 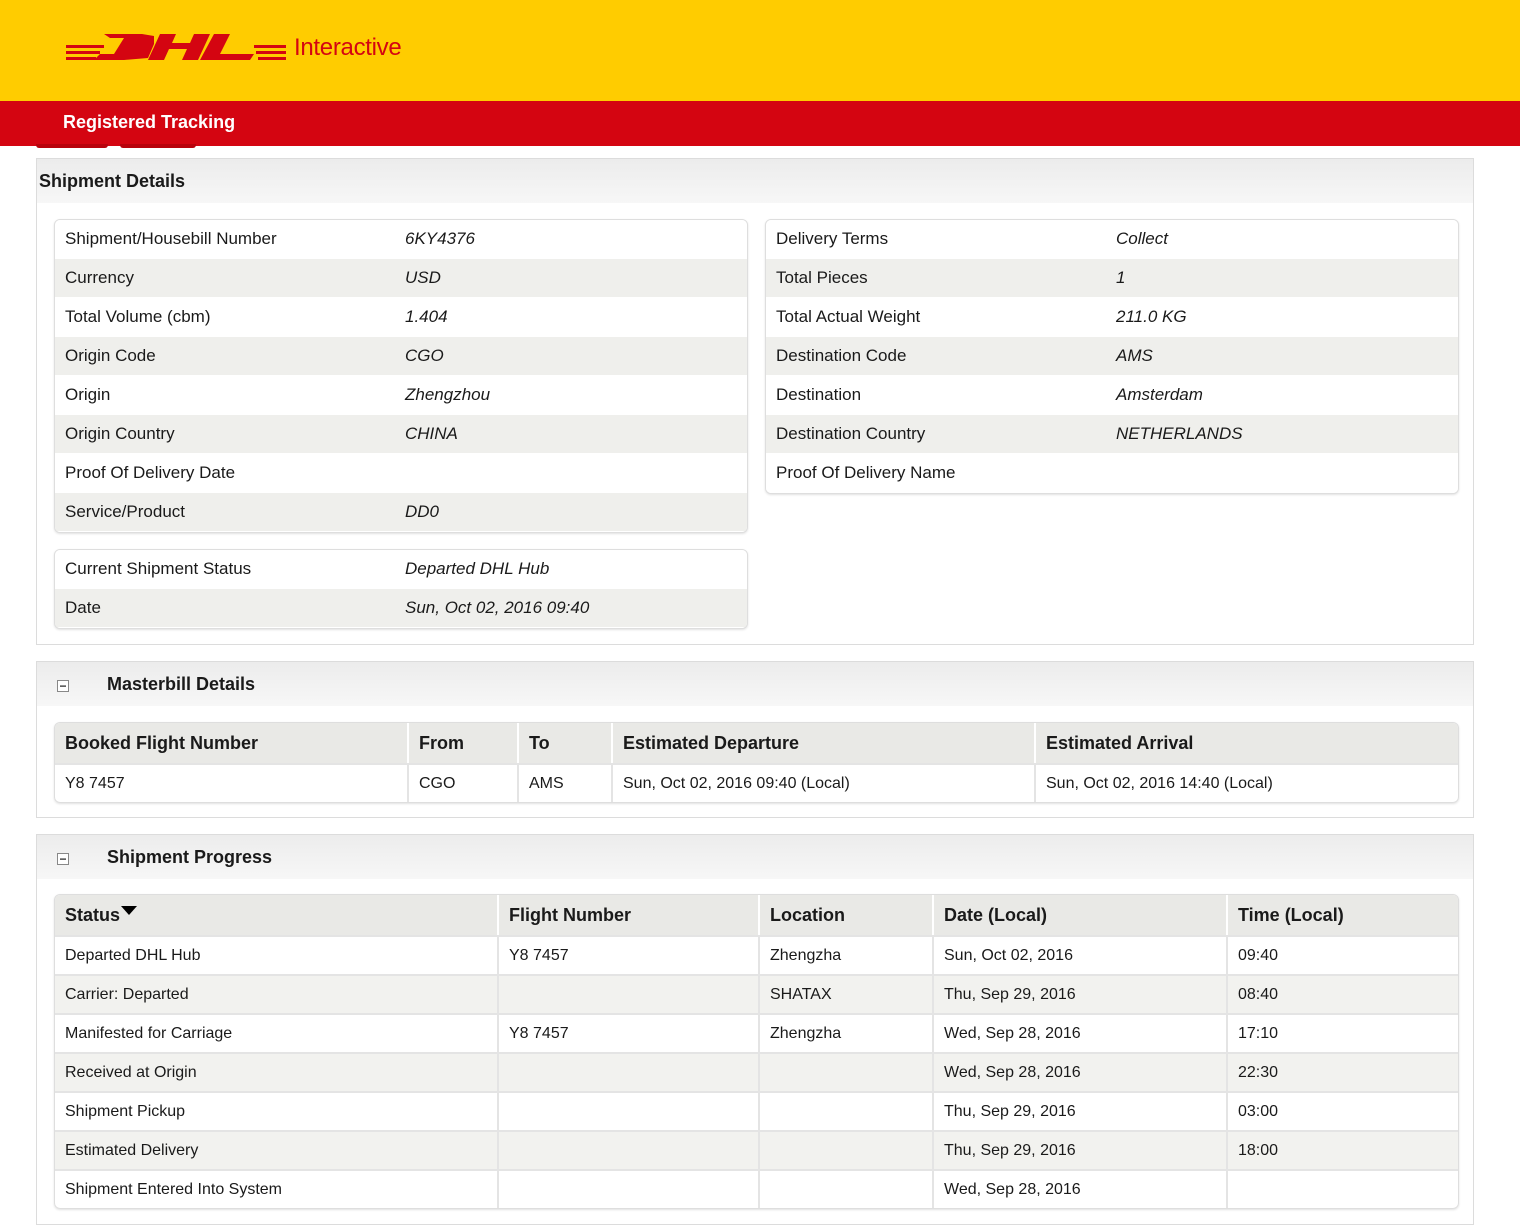 I want to click on column-header: Estimated Arrival, so click(x=1247, y=743).